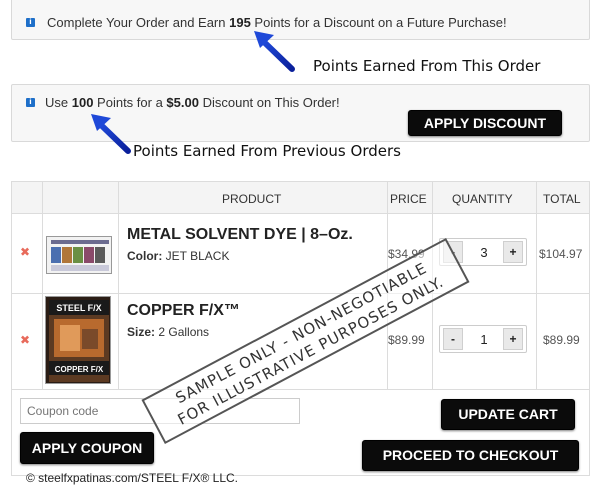 The height and width of the screenshot is (490, 600). What do you see at coordinates (562, 199) in the screenshot?
I see `header-total: TOTAL` at bounding box center [562, 199].